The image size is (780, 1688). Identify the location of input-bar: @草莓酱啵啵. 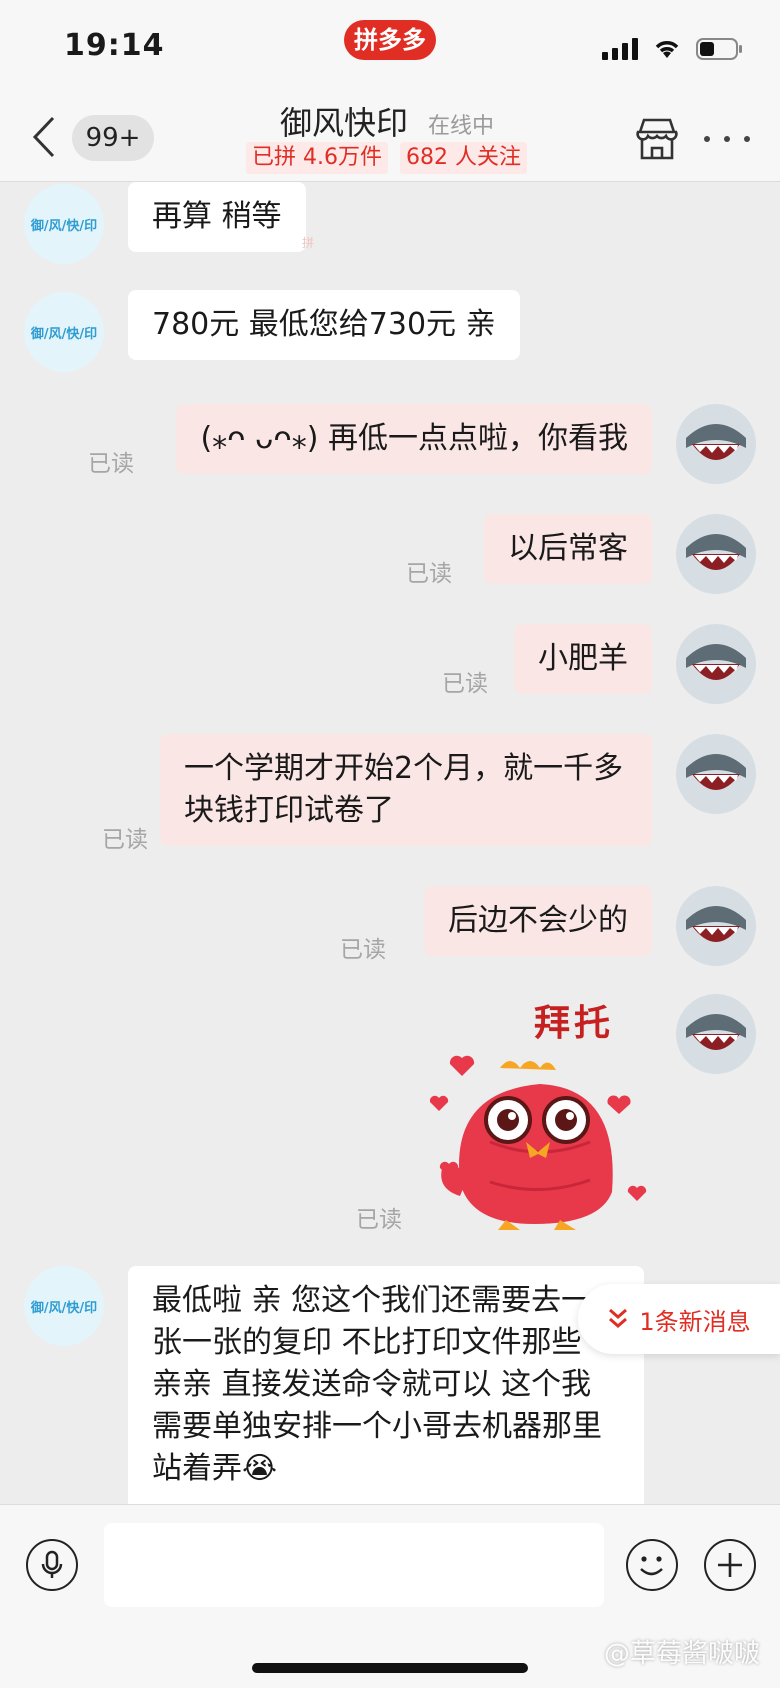
(390, 1596).